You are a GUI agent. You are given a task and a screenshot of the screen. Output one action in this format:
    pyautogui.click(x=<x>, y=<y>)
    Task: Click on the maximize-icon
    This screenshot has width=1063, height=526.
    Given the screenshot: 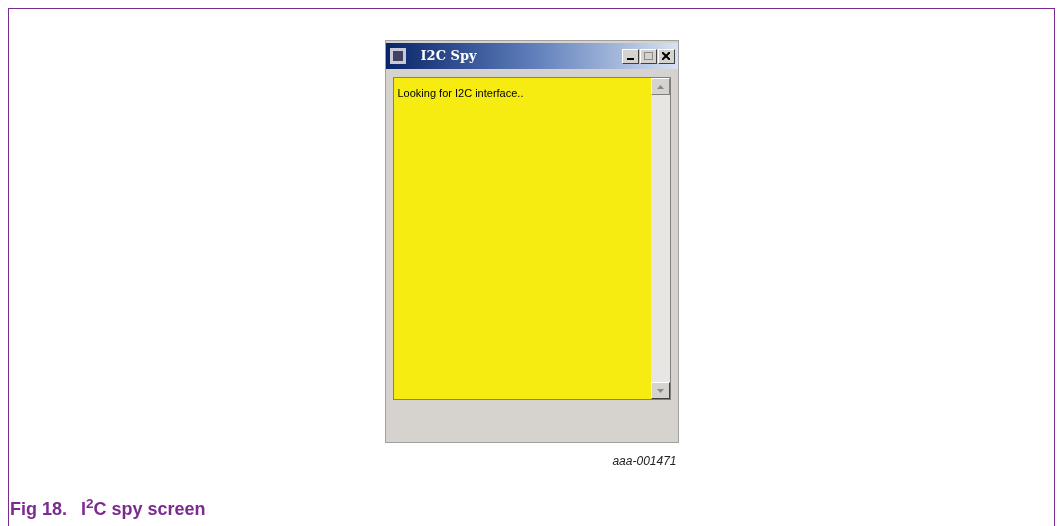 What is the action you would take?
    pyautogui.click(x=648, y=56)
    